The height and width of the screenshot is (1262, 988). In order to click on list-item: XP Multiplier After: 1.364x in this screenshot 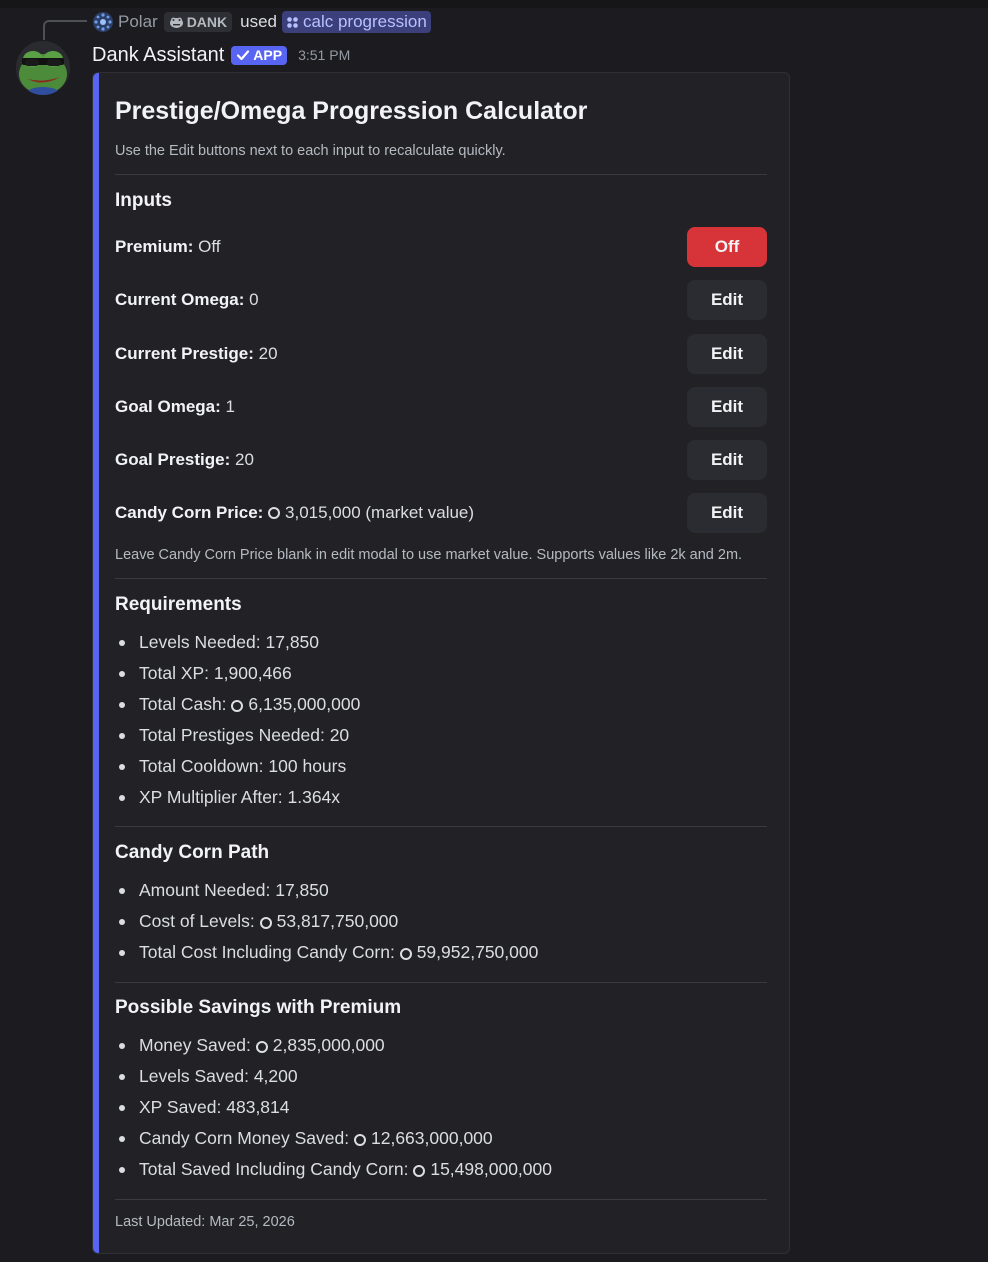, I will do `click(441, 797)`.